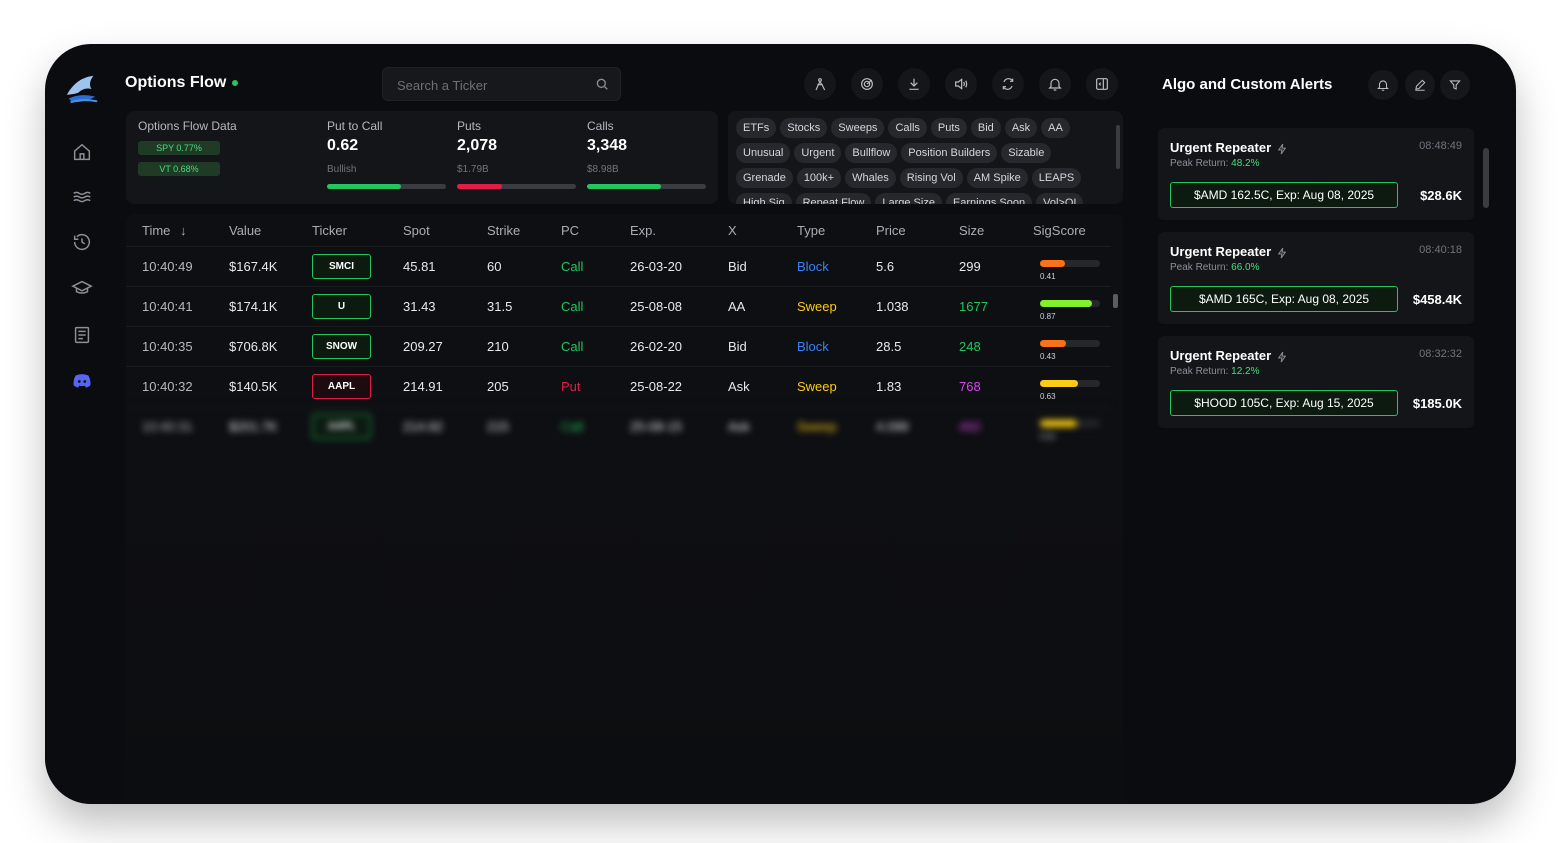 This screenshot has width=1559, height=843. What do you see at coordinates (602, 84) in the screenshot?
I see `search-icon` at bounding box center [602, 84].